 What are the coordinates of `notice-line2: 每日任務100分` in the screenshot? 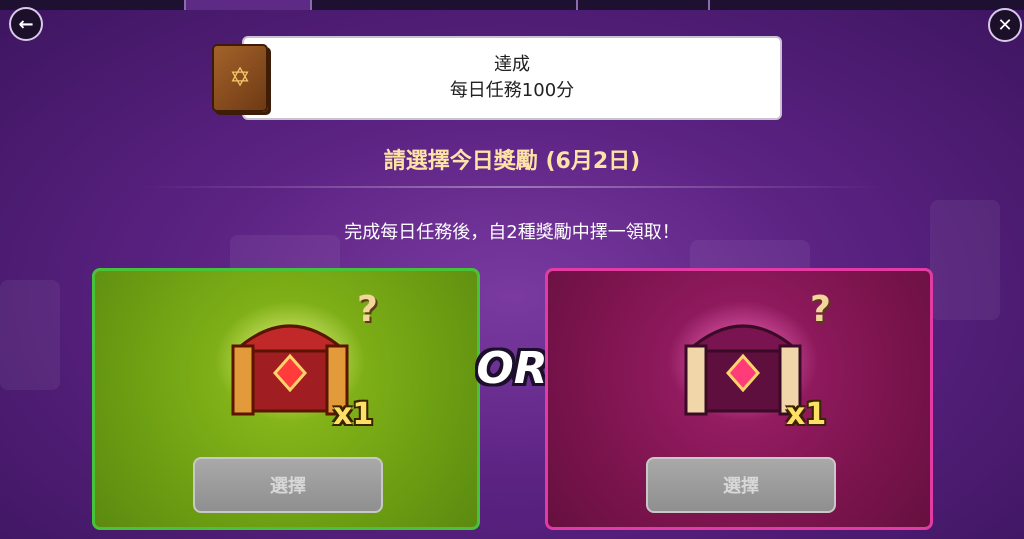 It's located at (512, 90).